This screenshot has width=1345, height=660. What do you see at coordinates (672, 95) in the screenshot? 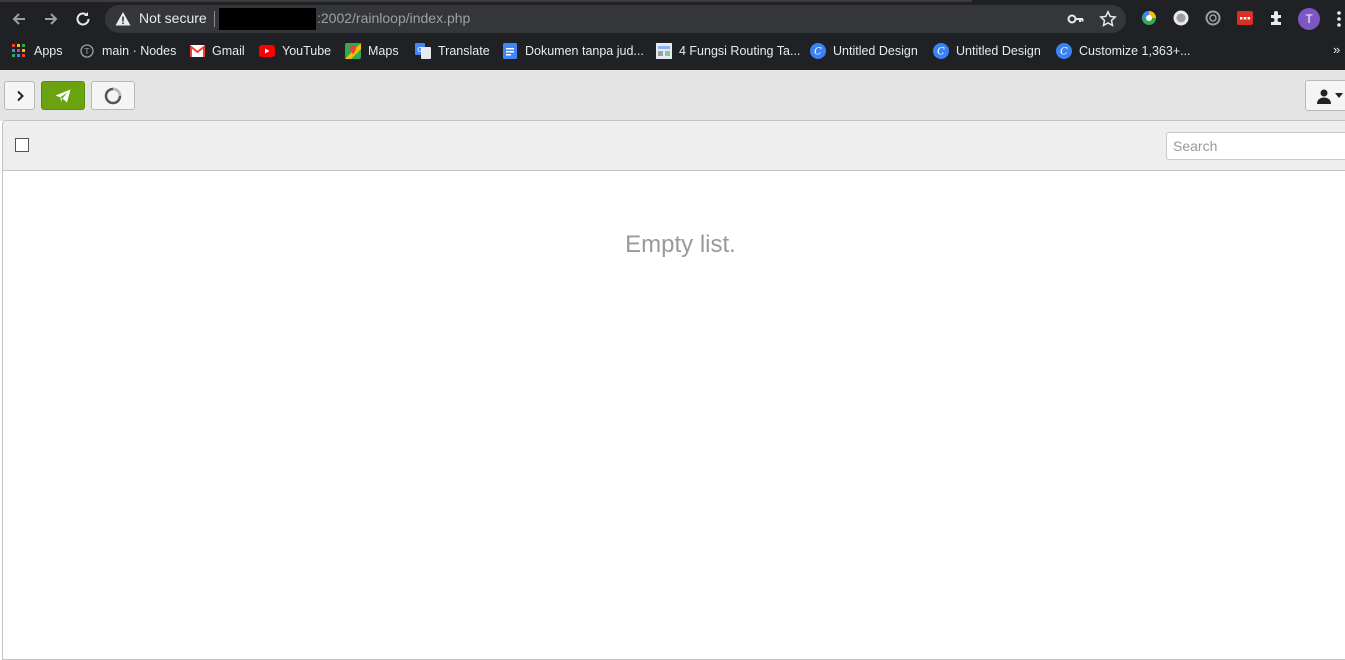
I see `mail-toolbar` at bounding box center [672, 95].